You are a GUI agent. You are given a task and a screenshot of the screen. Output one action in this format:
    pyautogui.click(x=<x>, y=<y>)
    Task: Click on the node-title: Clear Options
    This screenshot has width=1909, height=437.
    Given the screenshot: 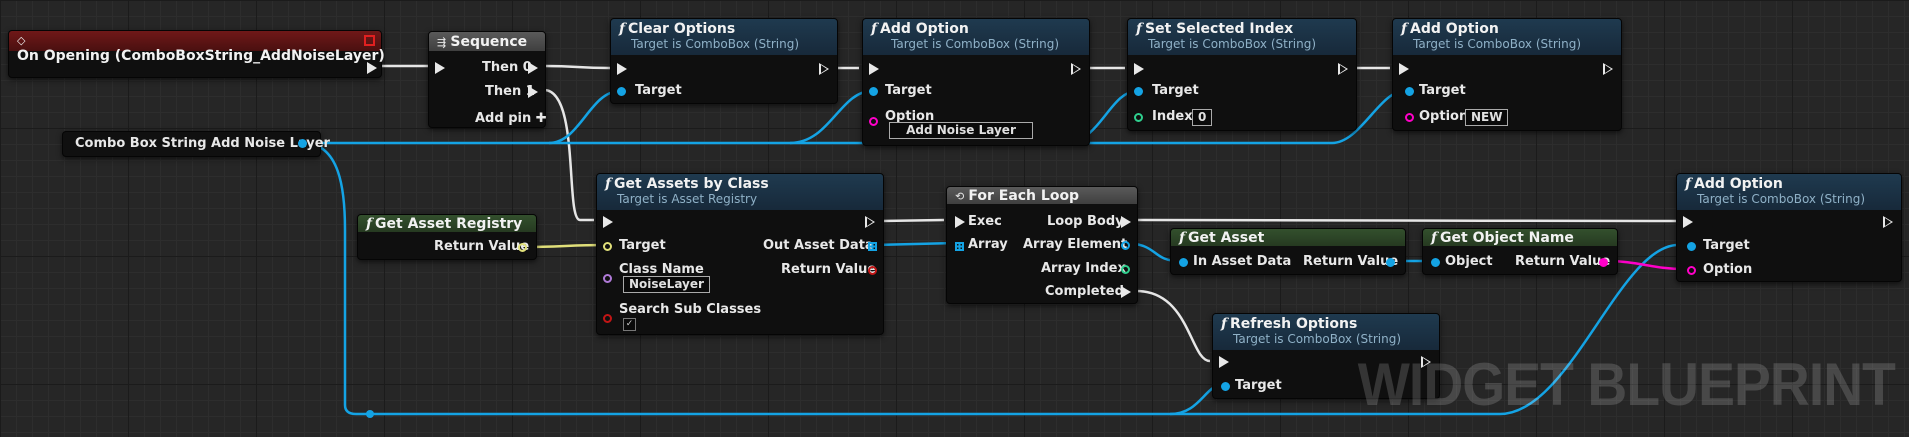 What is the action you would take?
    pyautogui.click(x=682, y=29)
    